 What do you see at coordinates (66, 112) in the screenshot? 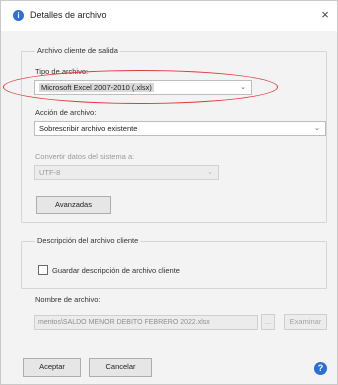
I see `file-action-label: Acción de archivo:` at bounding box center [66, 112].